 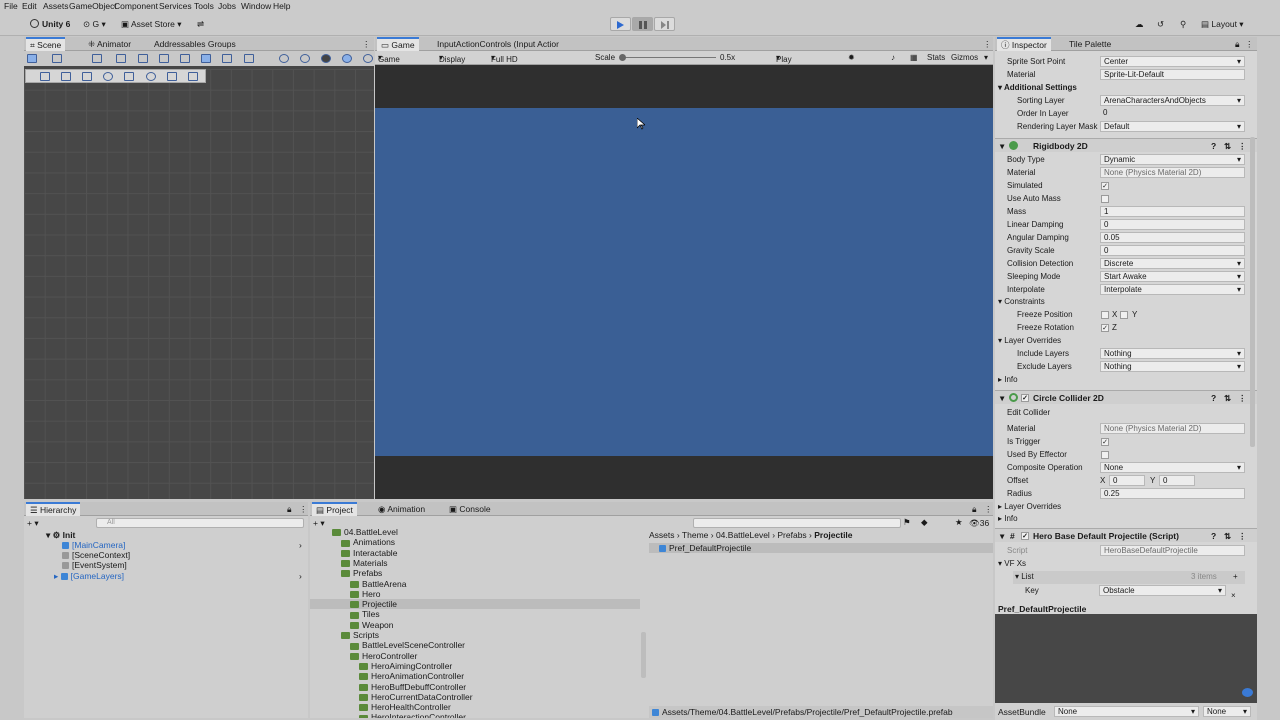 What do you see at coordinates (1247, 692) in the screenshot?
I see `preview-icon` at bounding box center [1247, 692].